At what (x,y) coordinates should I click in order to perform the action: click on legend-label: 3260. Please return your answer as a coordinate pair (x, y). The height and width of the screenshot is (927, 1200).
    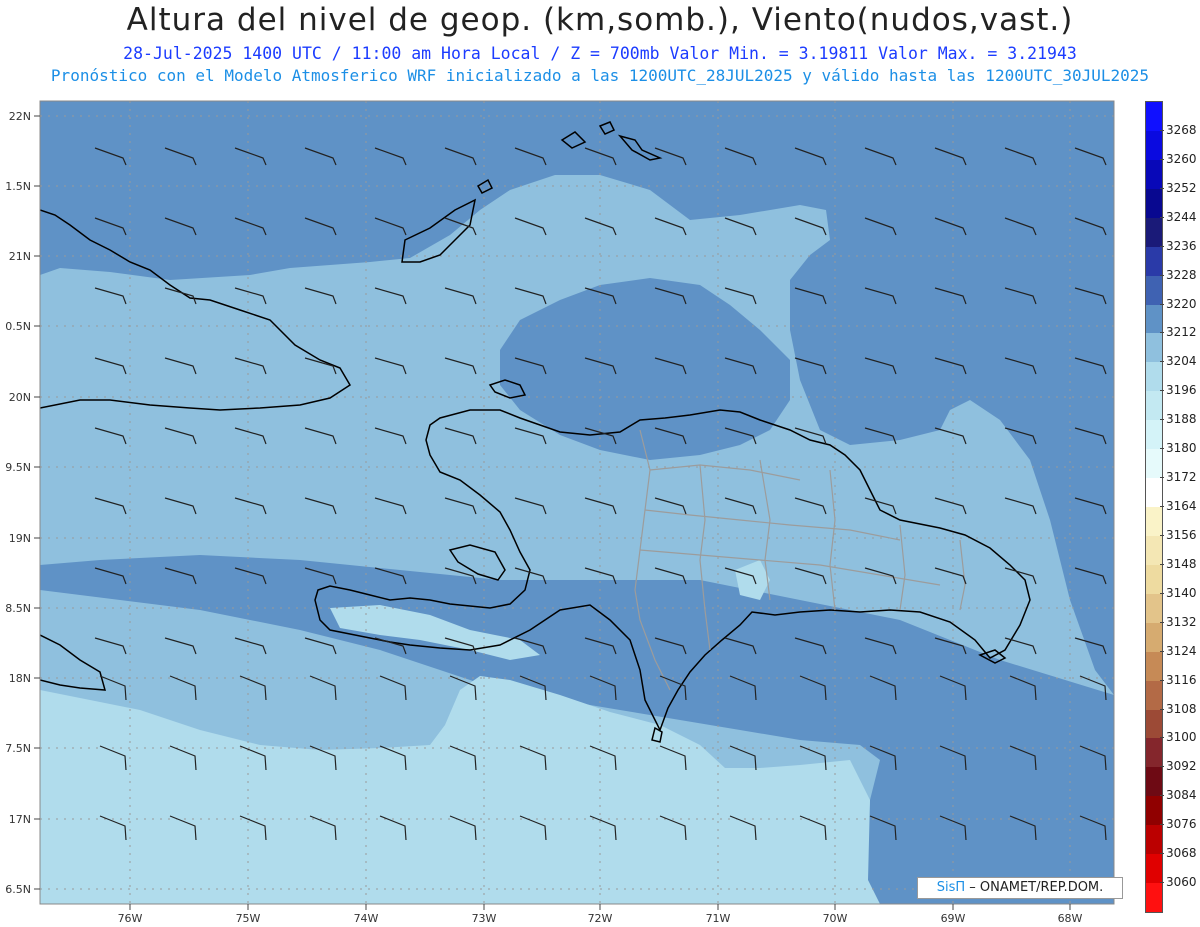
    Looking at the image, I should click on (1181, 158).